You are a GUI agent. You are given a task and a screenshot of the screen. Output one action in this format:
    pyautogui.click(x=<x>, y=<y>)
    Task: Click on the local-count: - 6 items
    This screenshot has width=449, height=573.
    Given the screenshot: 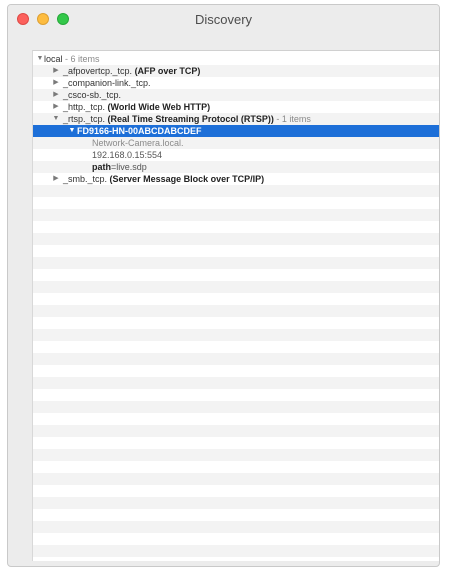 What is the action you would take?
    pyautogui.click(x=81, y=59)
    